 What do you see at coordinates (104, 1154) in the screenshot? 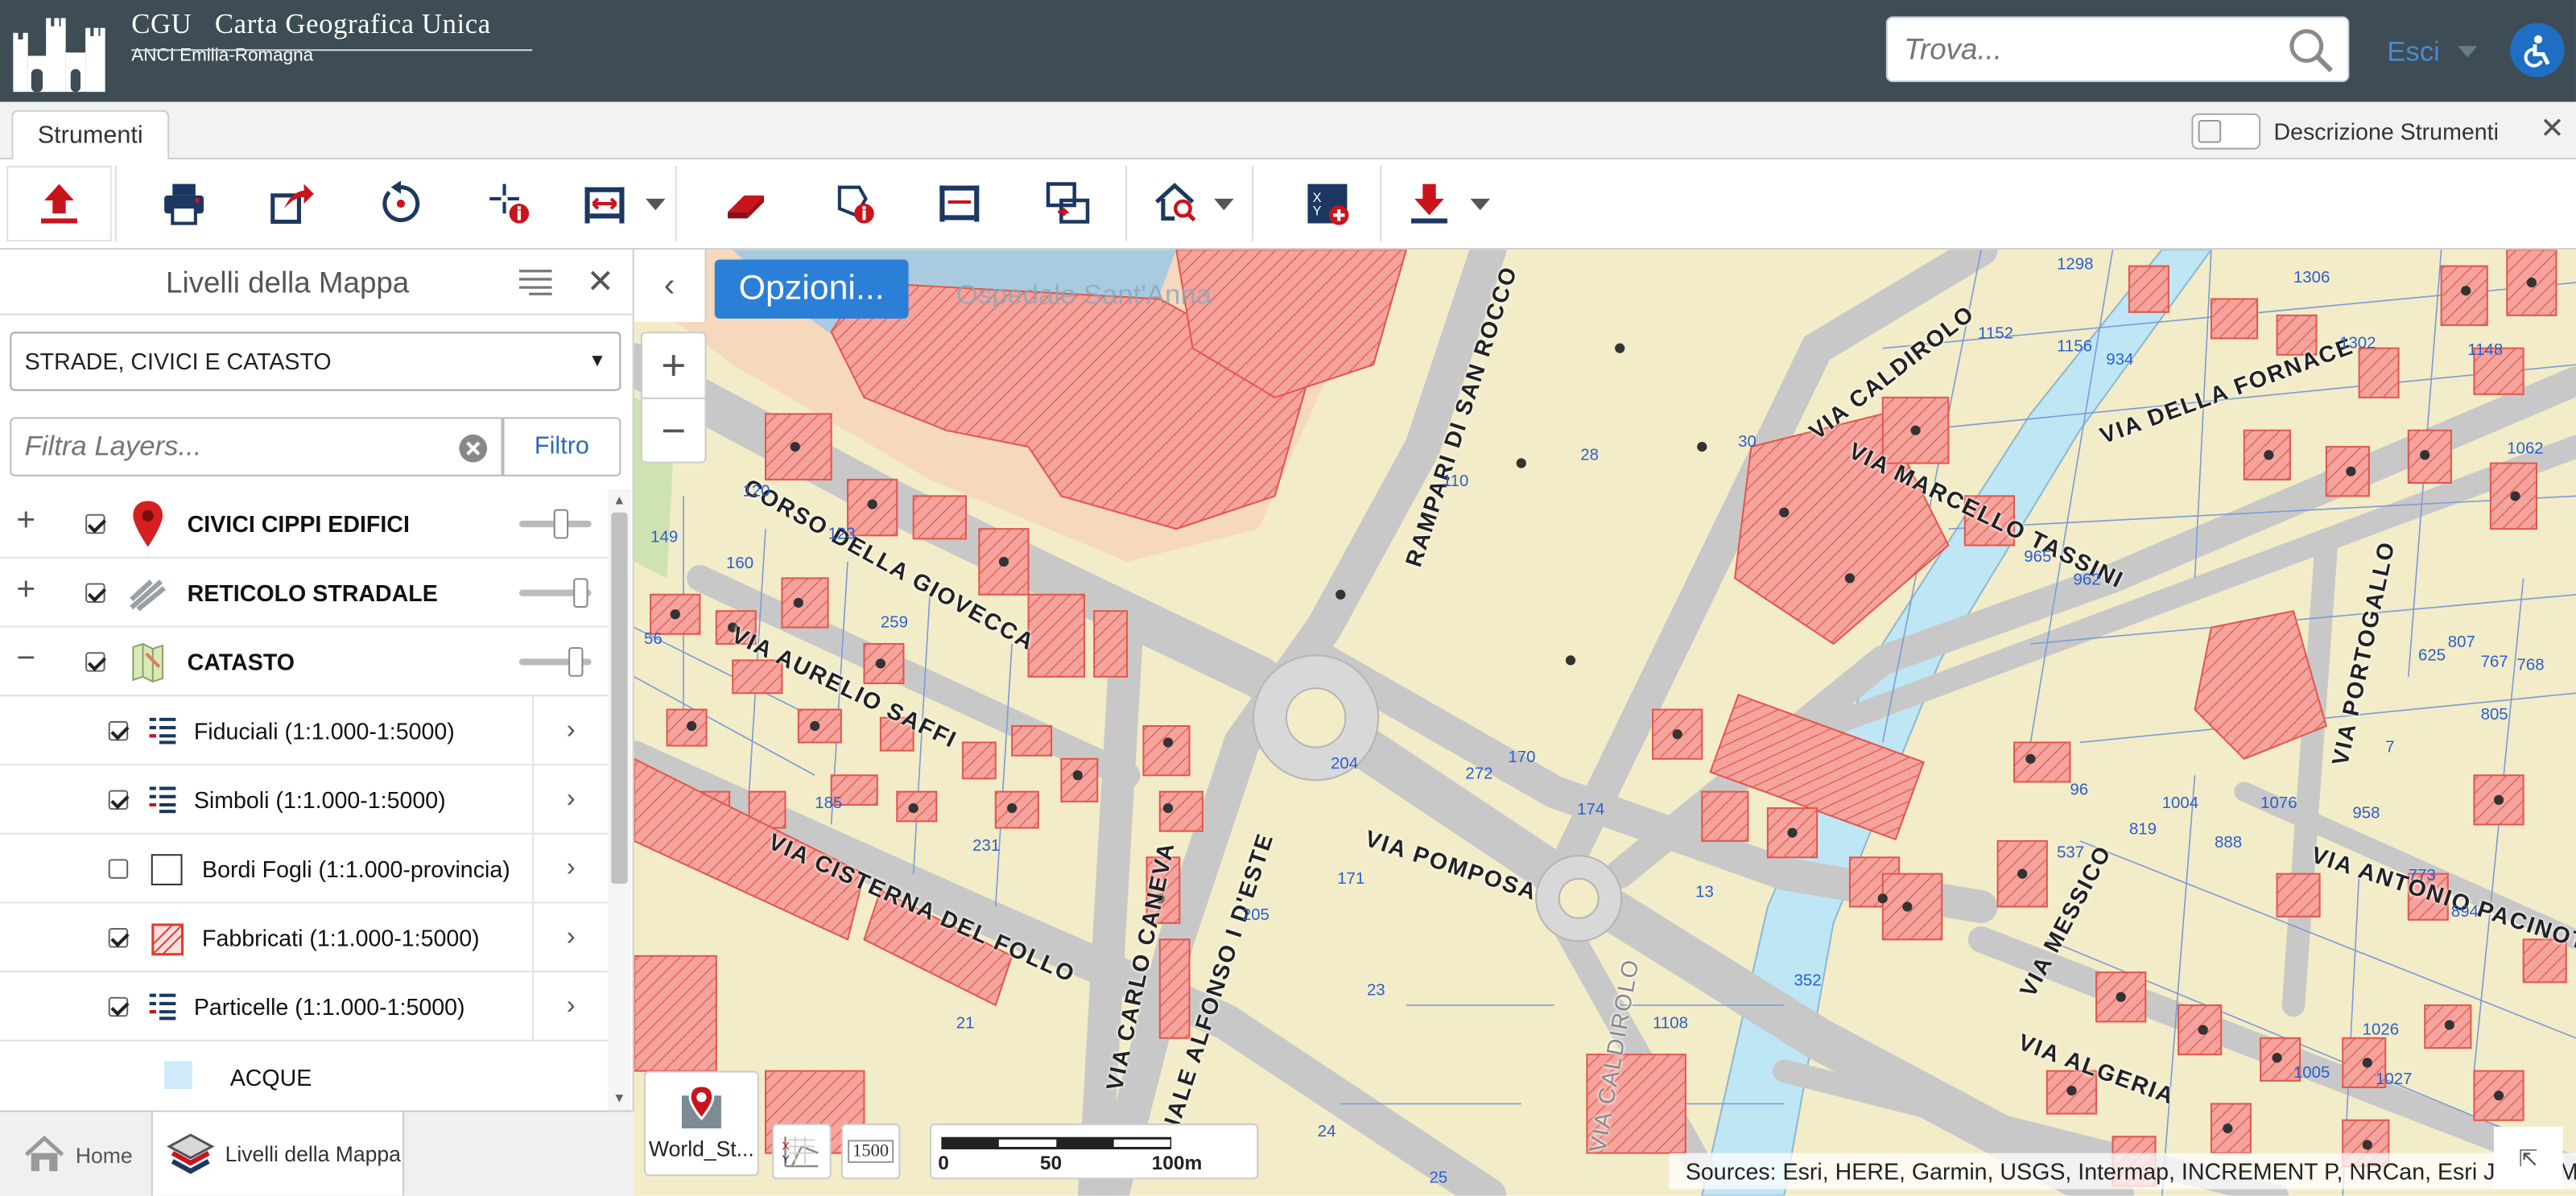
I see `tab-home-label: Home` at bounding box center [104, 1154].